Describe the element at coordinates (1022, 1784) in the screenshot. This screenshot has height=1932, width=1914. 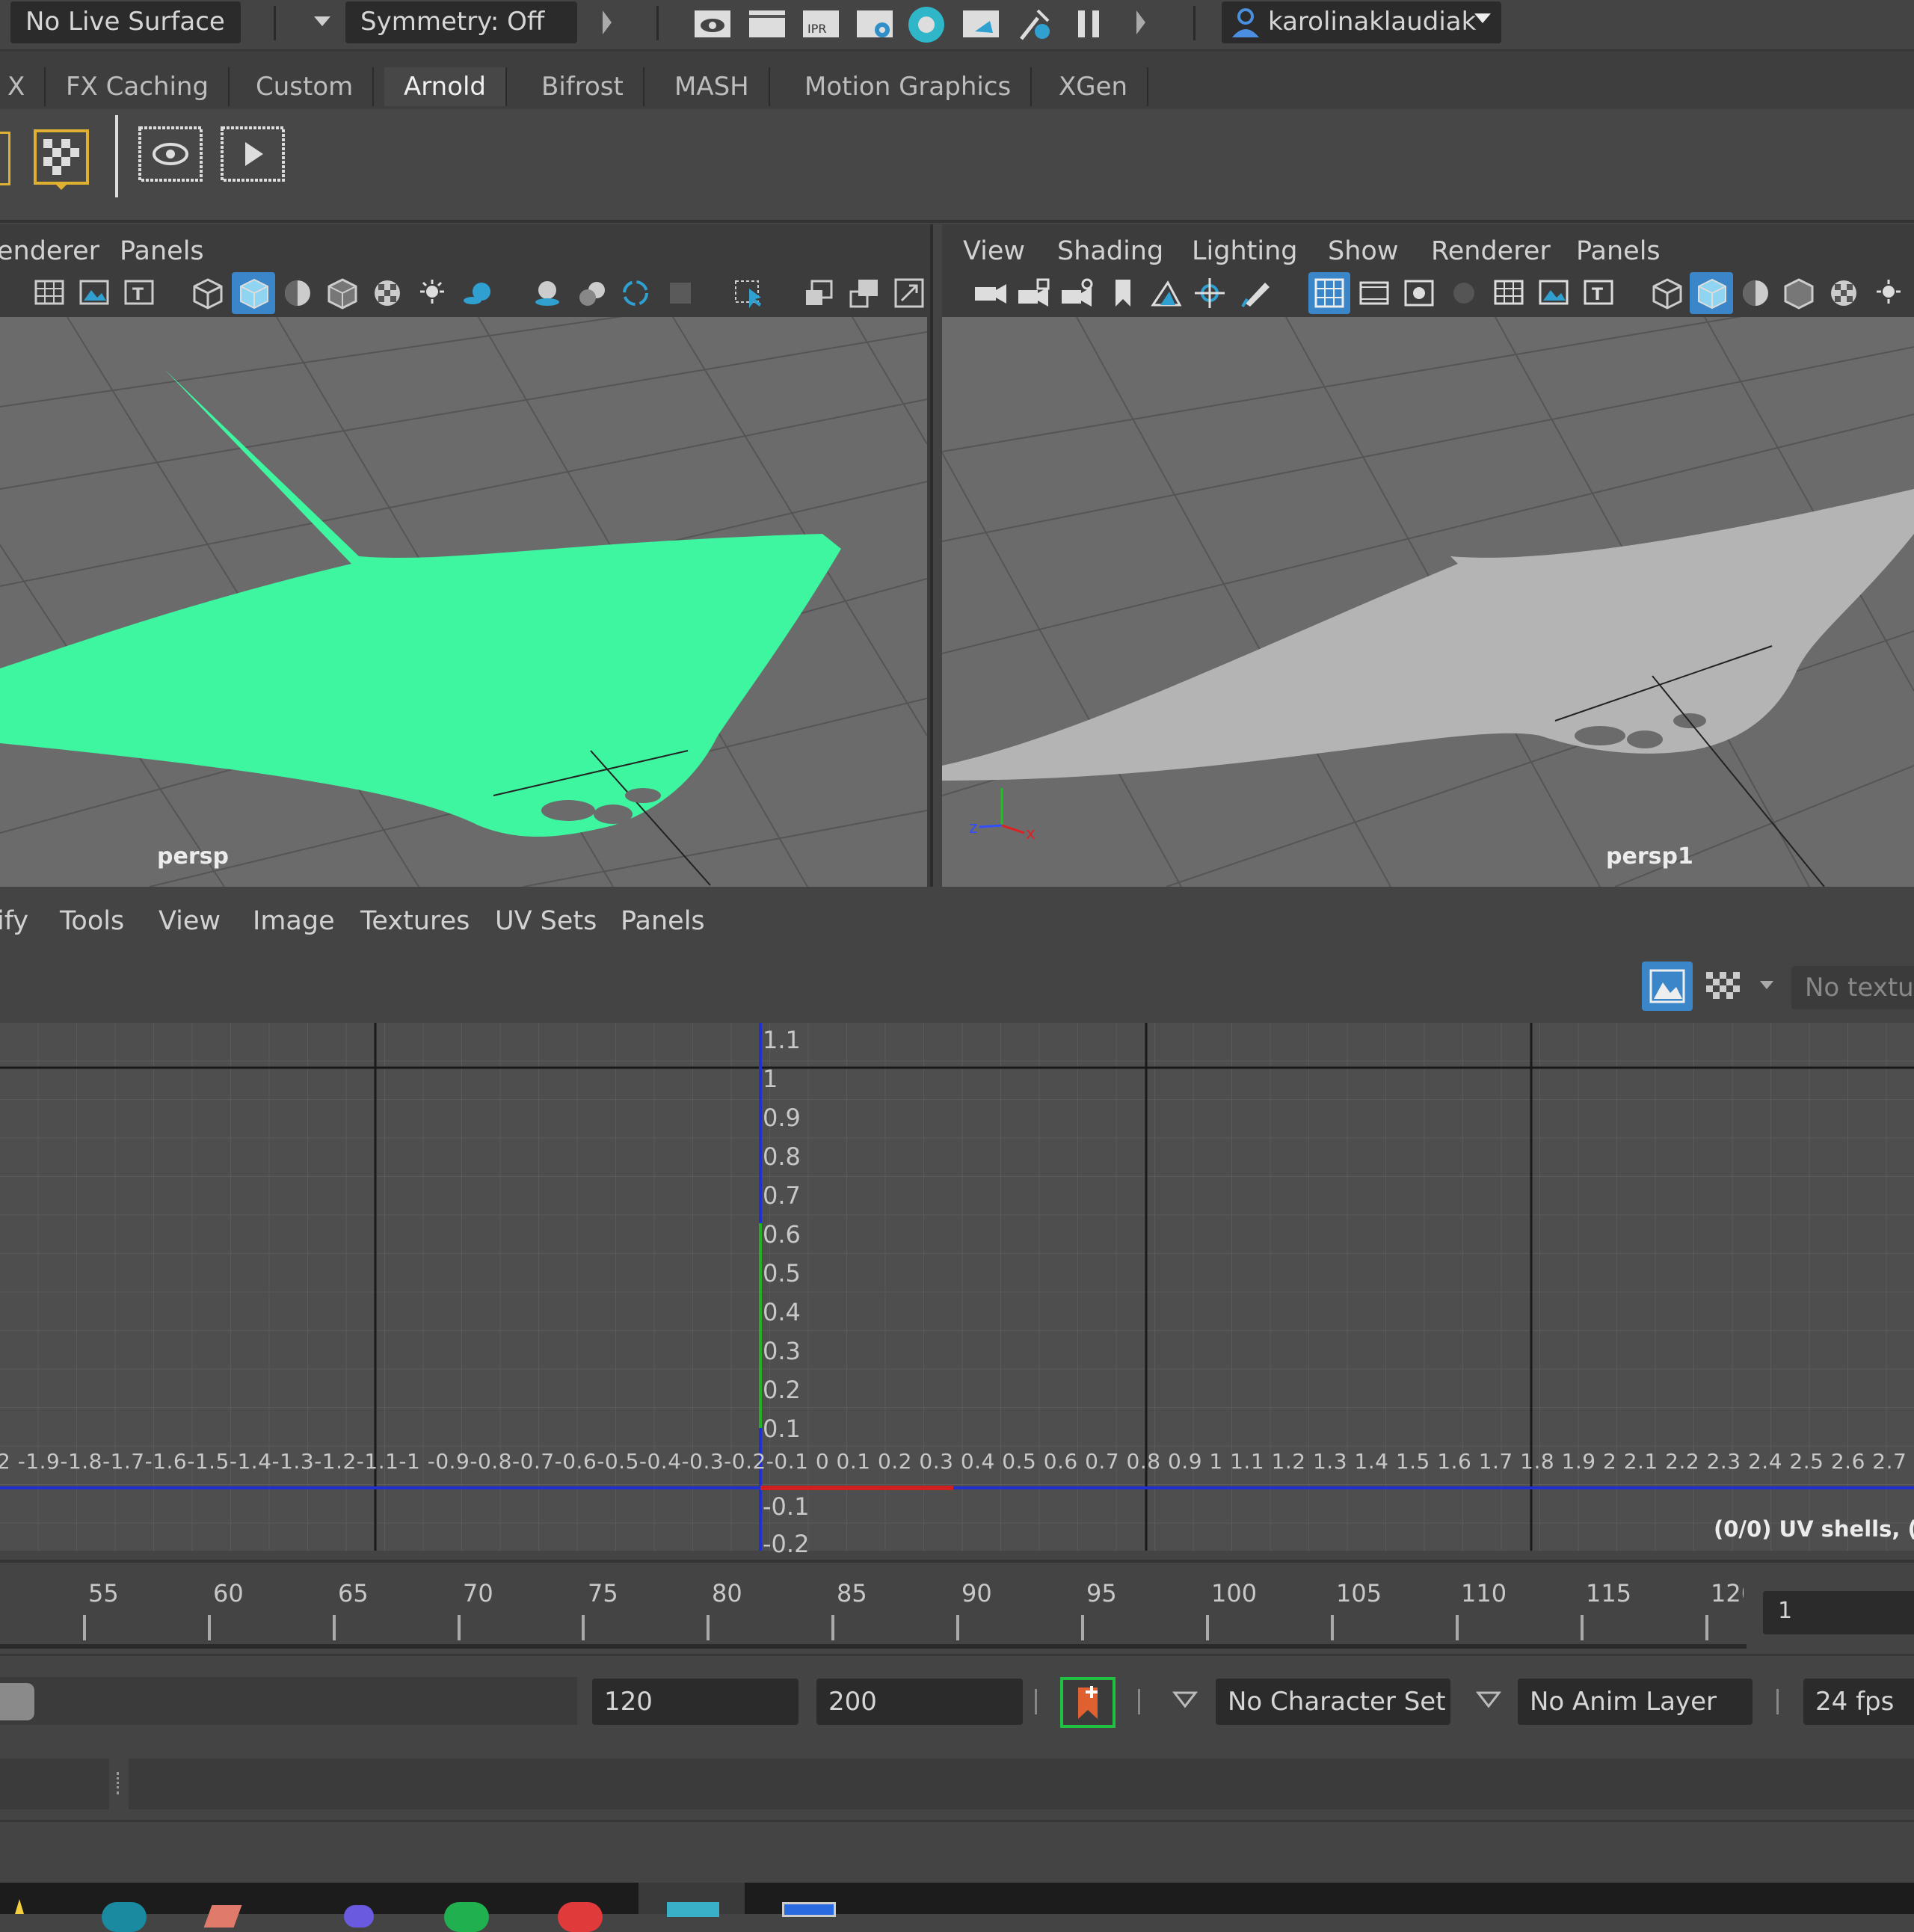
I see `command-input` at that location.